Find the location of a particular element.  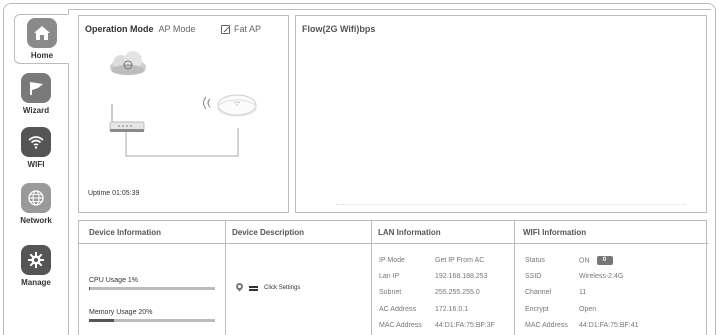

access-point-icon is located at coordinates (230, 105).